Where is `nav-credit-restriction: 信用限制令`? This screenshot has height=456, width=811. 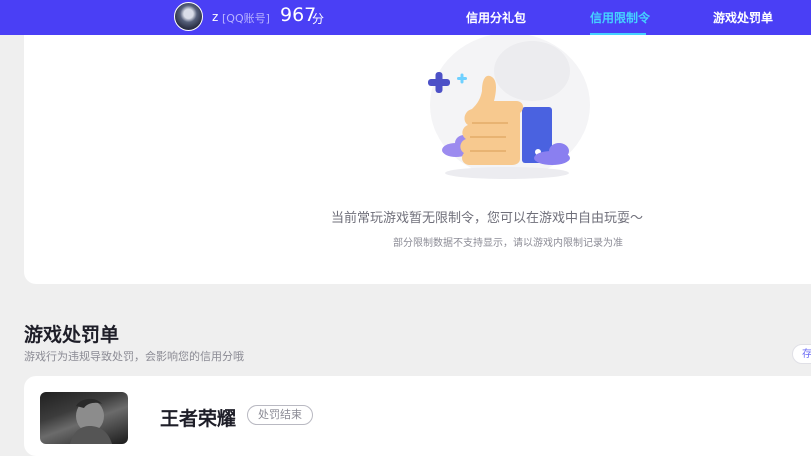 nav-credit-restriction: 信用限制令 is located at coordinates (620, 17).